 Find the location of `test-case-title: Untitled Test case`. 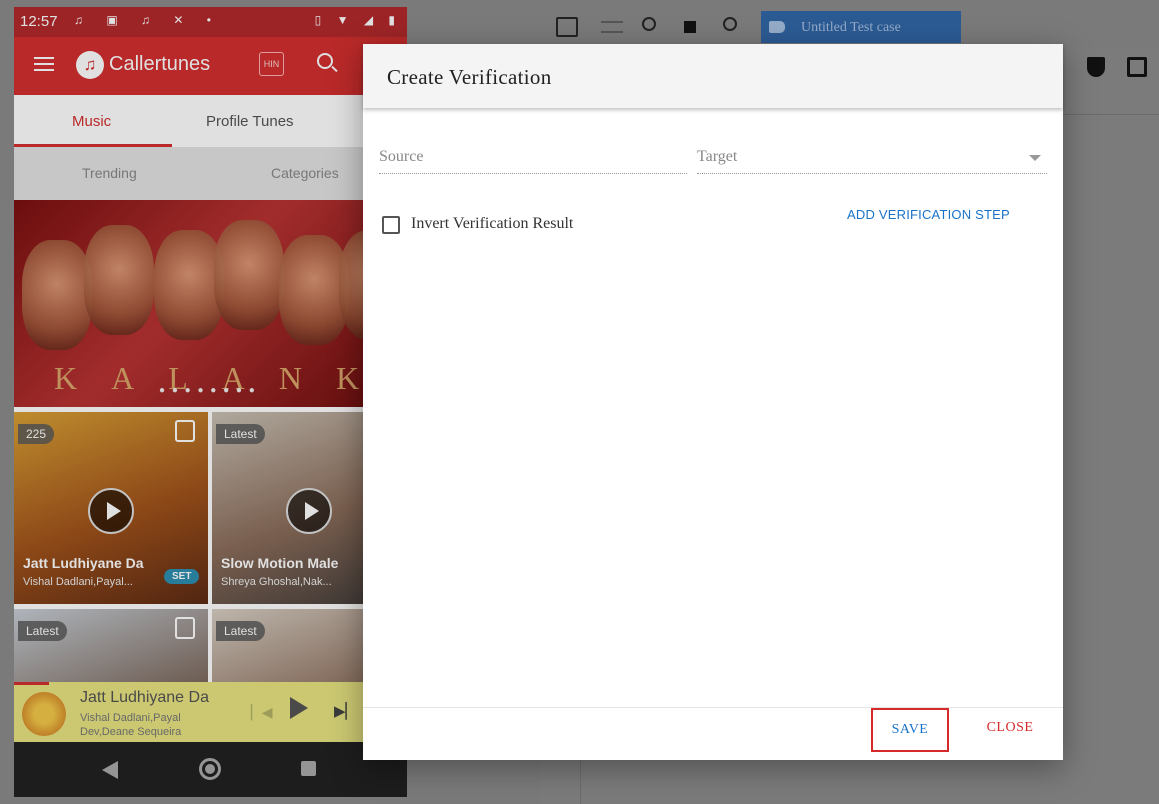

test-case-title: Untitled Test case is located at coordinates (851, 27).